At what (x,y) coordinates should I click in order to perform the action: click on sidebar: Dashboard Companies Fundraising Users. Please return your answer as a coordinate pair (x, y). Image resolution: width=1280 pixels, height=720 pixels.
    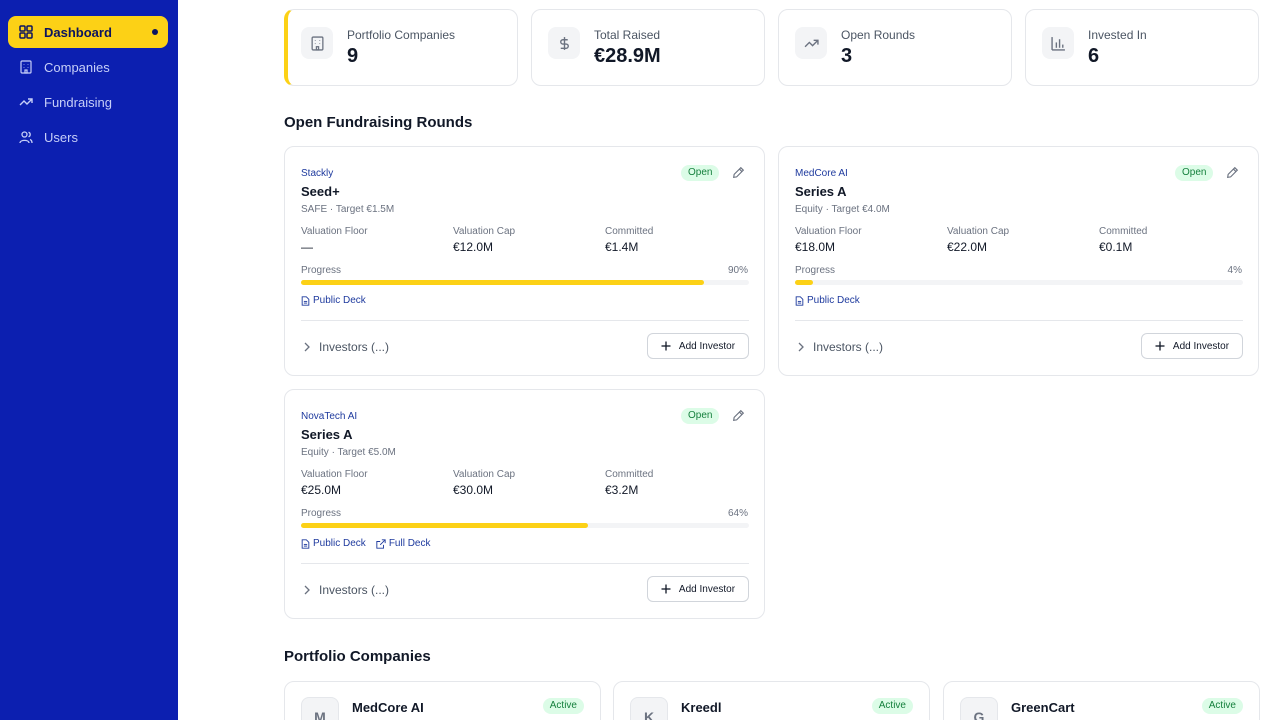
    Looking at the image, I should click on (89, 360).